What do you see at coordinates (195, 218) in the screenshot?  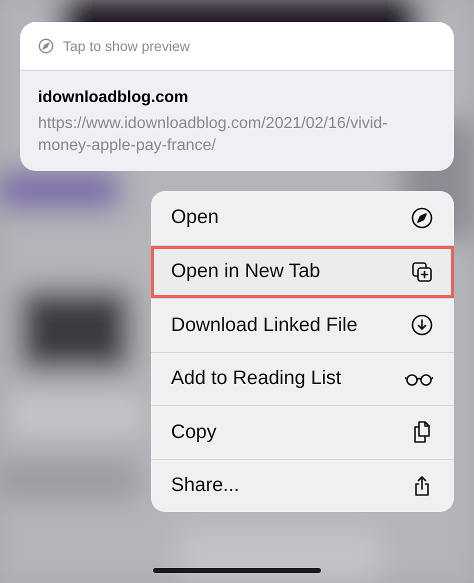 I see `menu-item-label: Open` at bounding box center [195, 218].